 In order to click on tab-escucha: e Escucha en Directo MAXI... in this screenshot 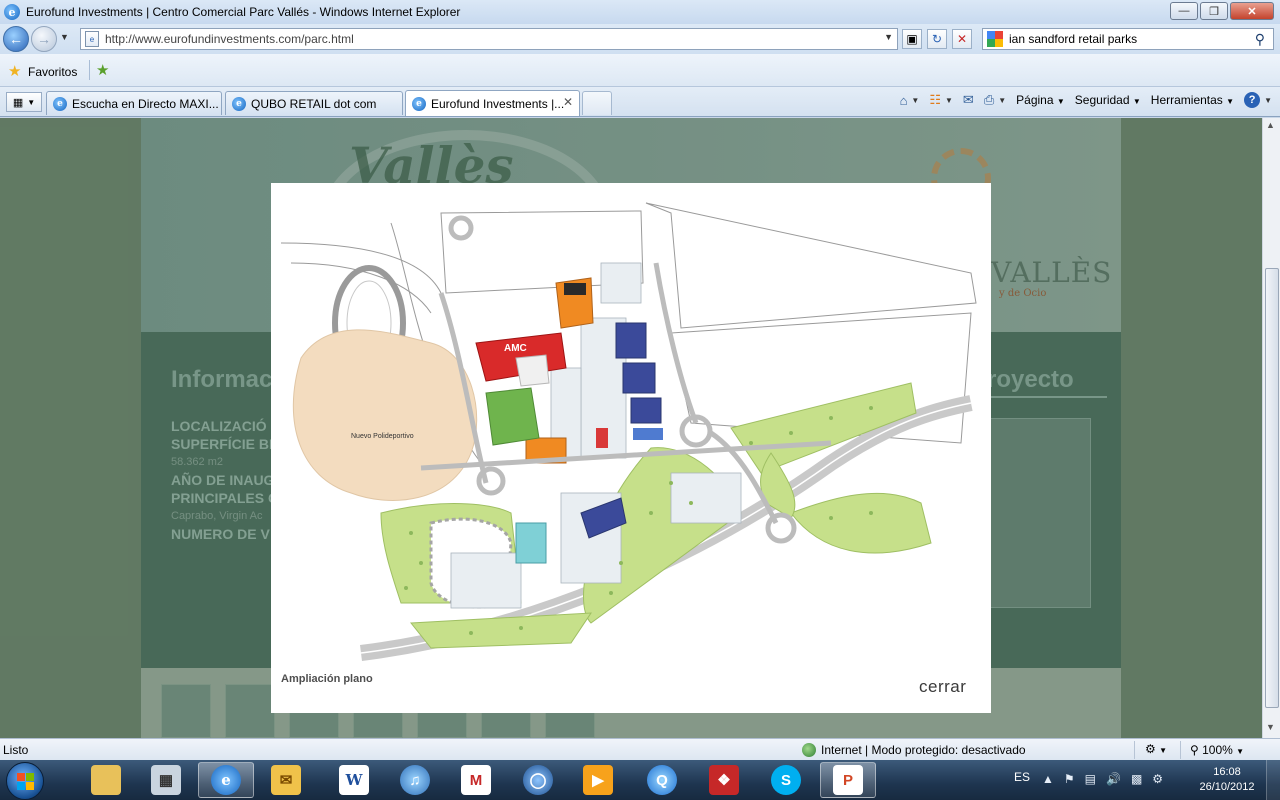, I will do `click(134, 103)`.